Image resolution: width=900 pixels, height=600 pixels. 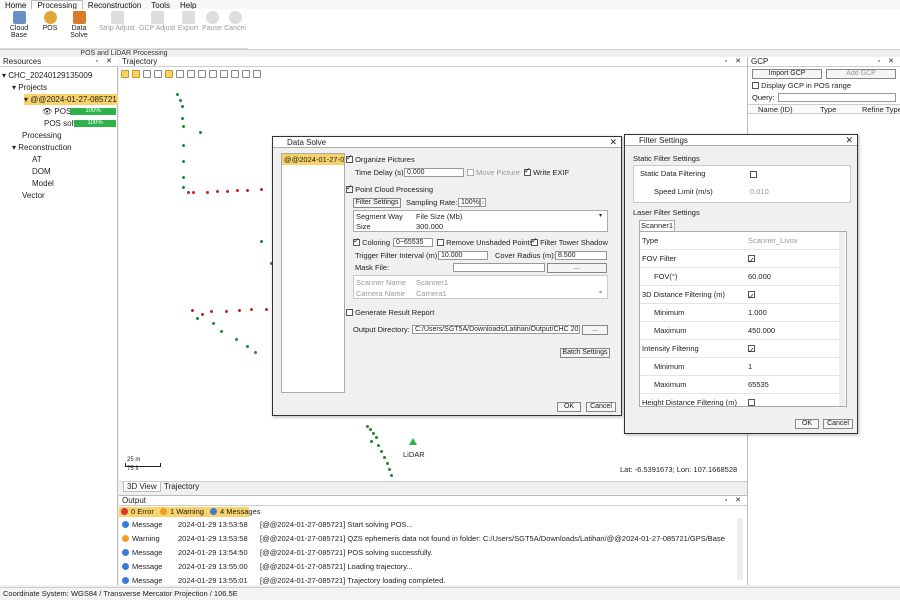 I want to click on coloring-checkbox, so click(x=356, y=241).